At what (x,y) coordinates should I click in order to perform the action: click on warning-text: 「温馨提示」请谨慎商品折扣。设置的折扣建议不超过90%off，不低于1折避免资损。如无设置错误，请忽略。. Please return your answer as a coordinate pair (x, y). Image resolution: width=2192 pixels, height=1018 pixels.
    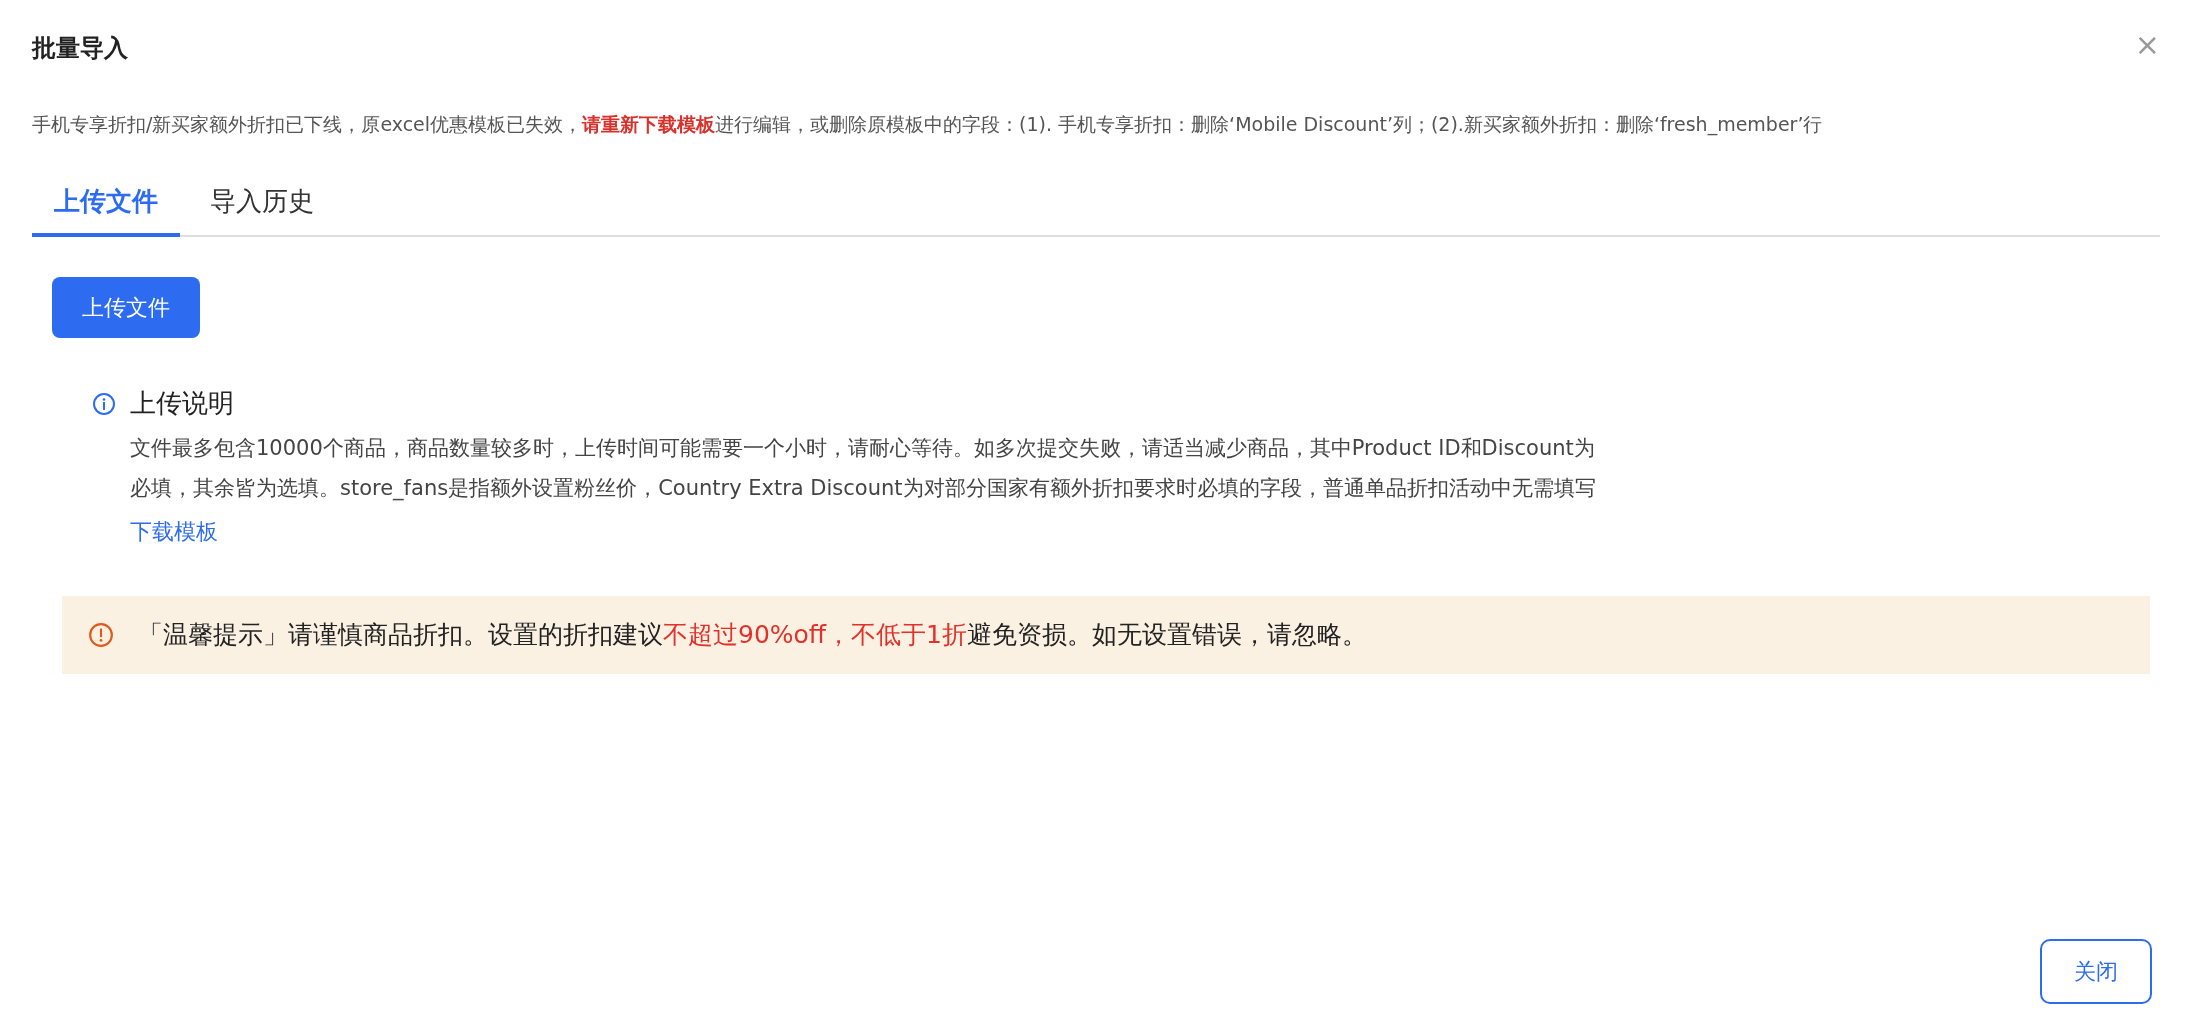
    Looking at the image, I should click on (752, 635).